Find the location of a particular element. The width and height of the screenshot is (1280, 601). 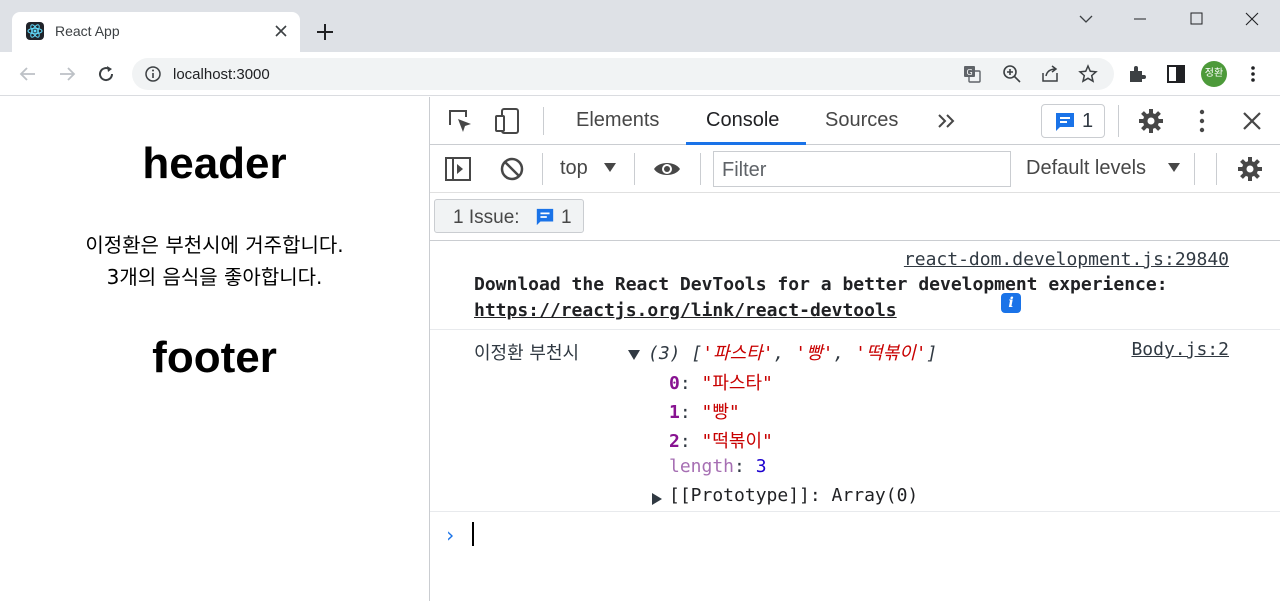

array-item-2: '떡볶이' is located at coordinates (891, 353).